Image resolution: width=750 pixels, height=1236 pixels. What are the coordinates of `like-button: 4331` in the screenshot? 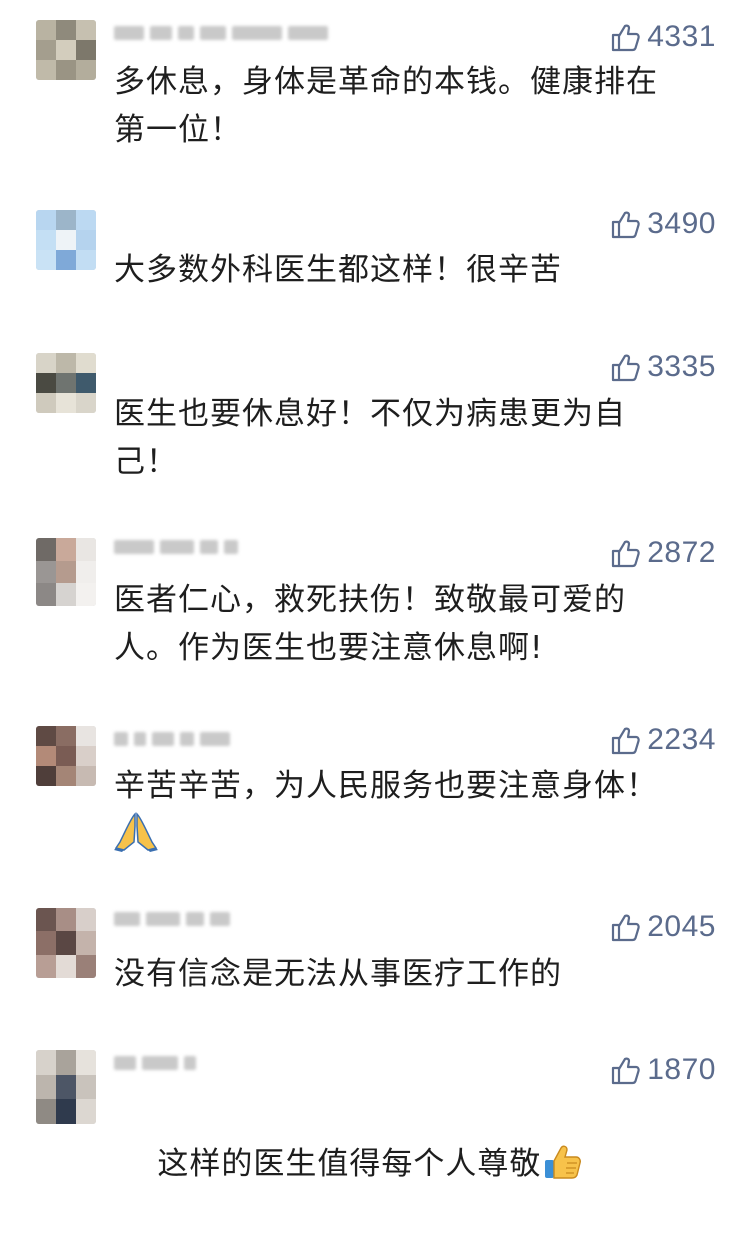 It's located at (662, 37).